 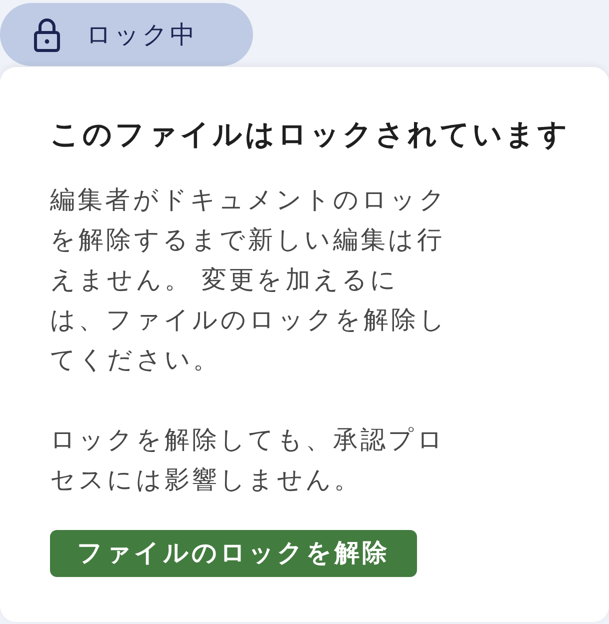 What do you see at coordinates (310, 135) in the screenshot?
I see `dialog-title: このファイルはロックされています` at bounding box center [310, 135].